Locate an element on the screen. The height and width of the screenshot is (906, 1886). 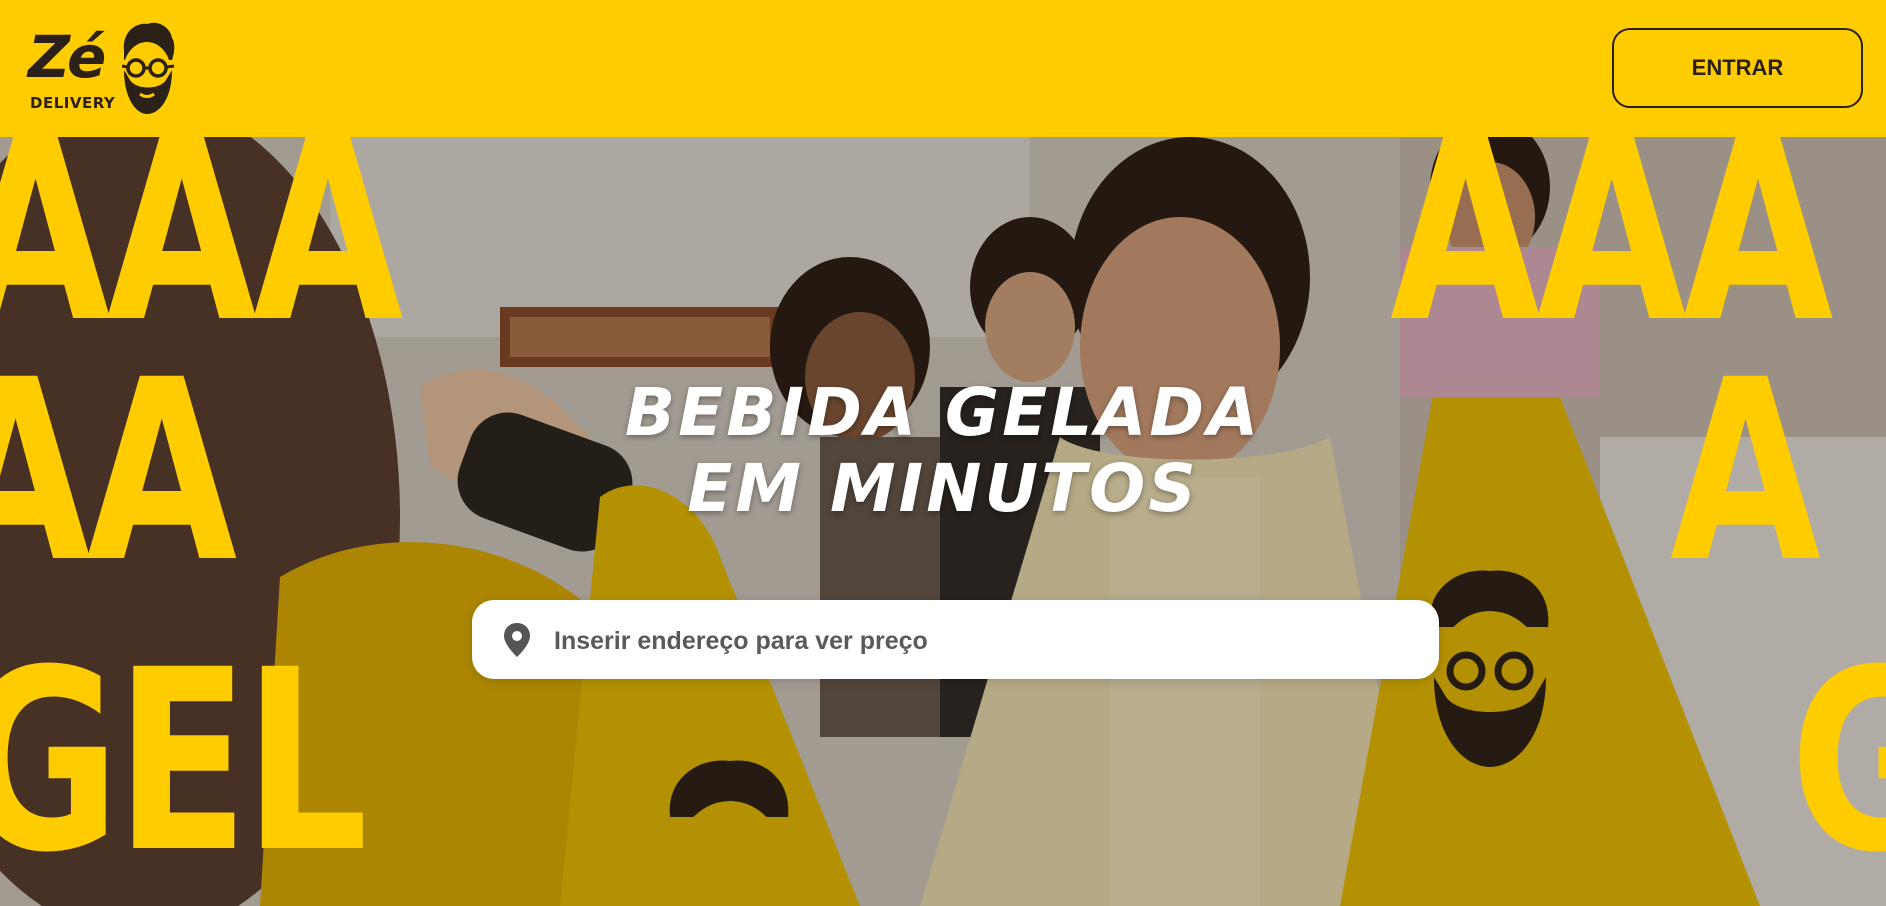
bg-letters-left-row3: GEL is located at coordinates (184, 761).